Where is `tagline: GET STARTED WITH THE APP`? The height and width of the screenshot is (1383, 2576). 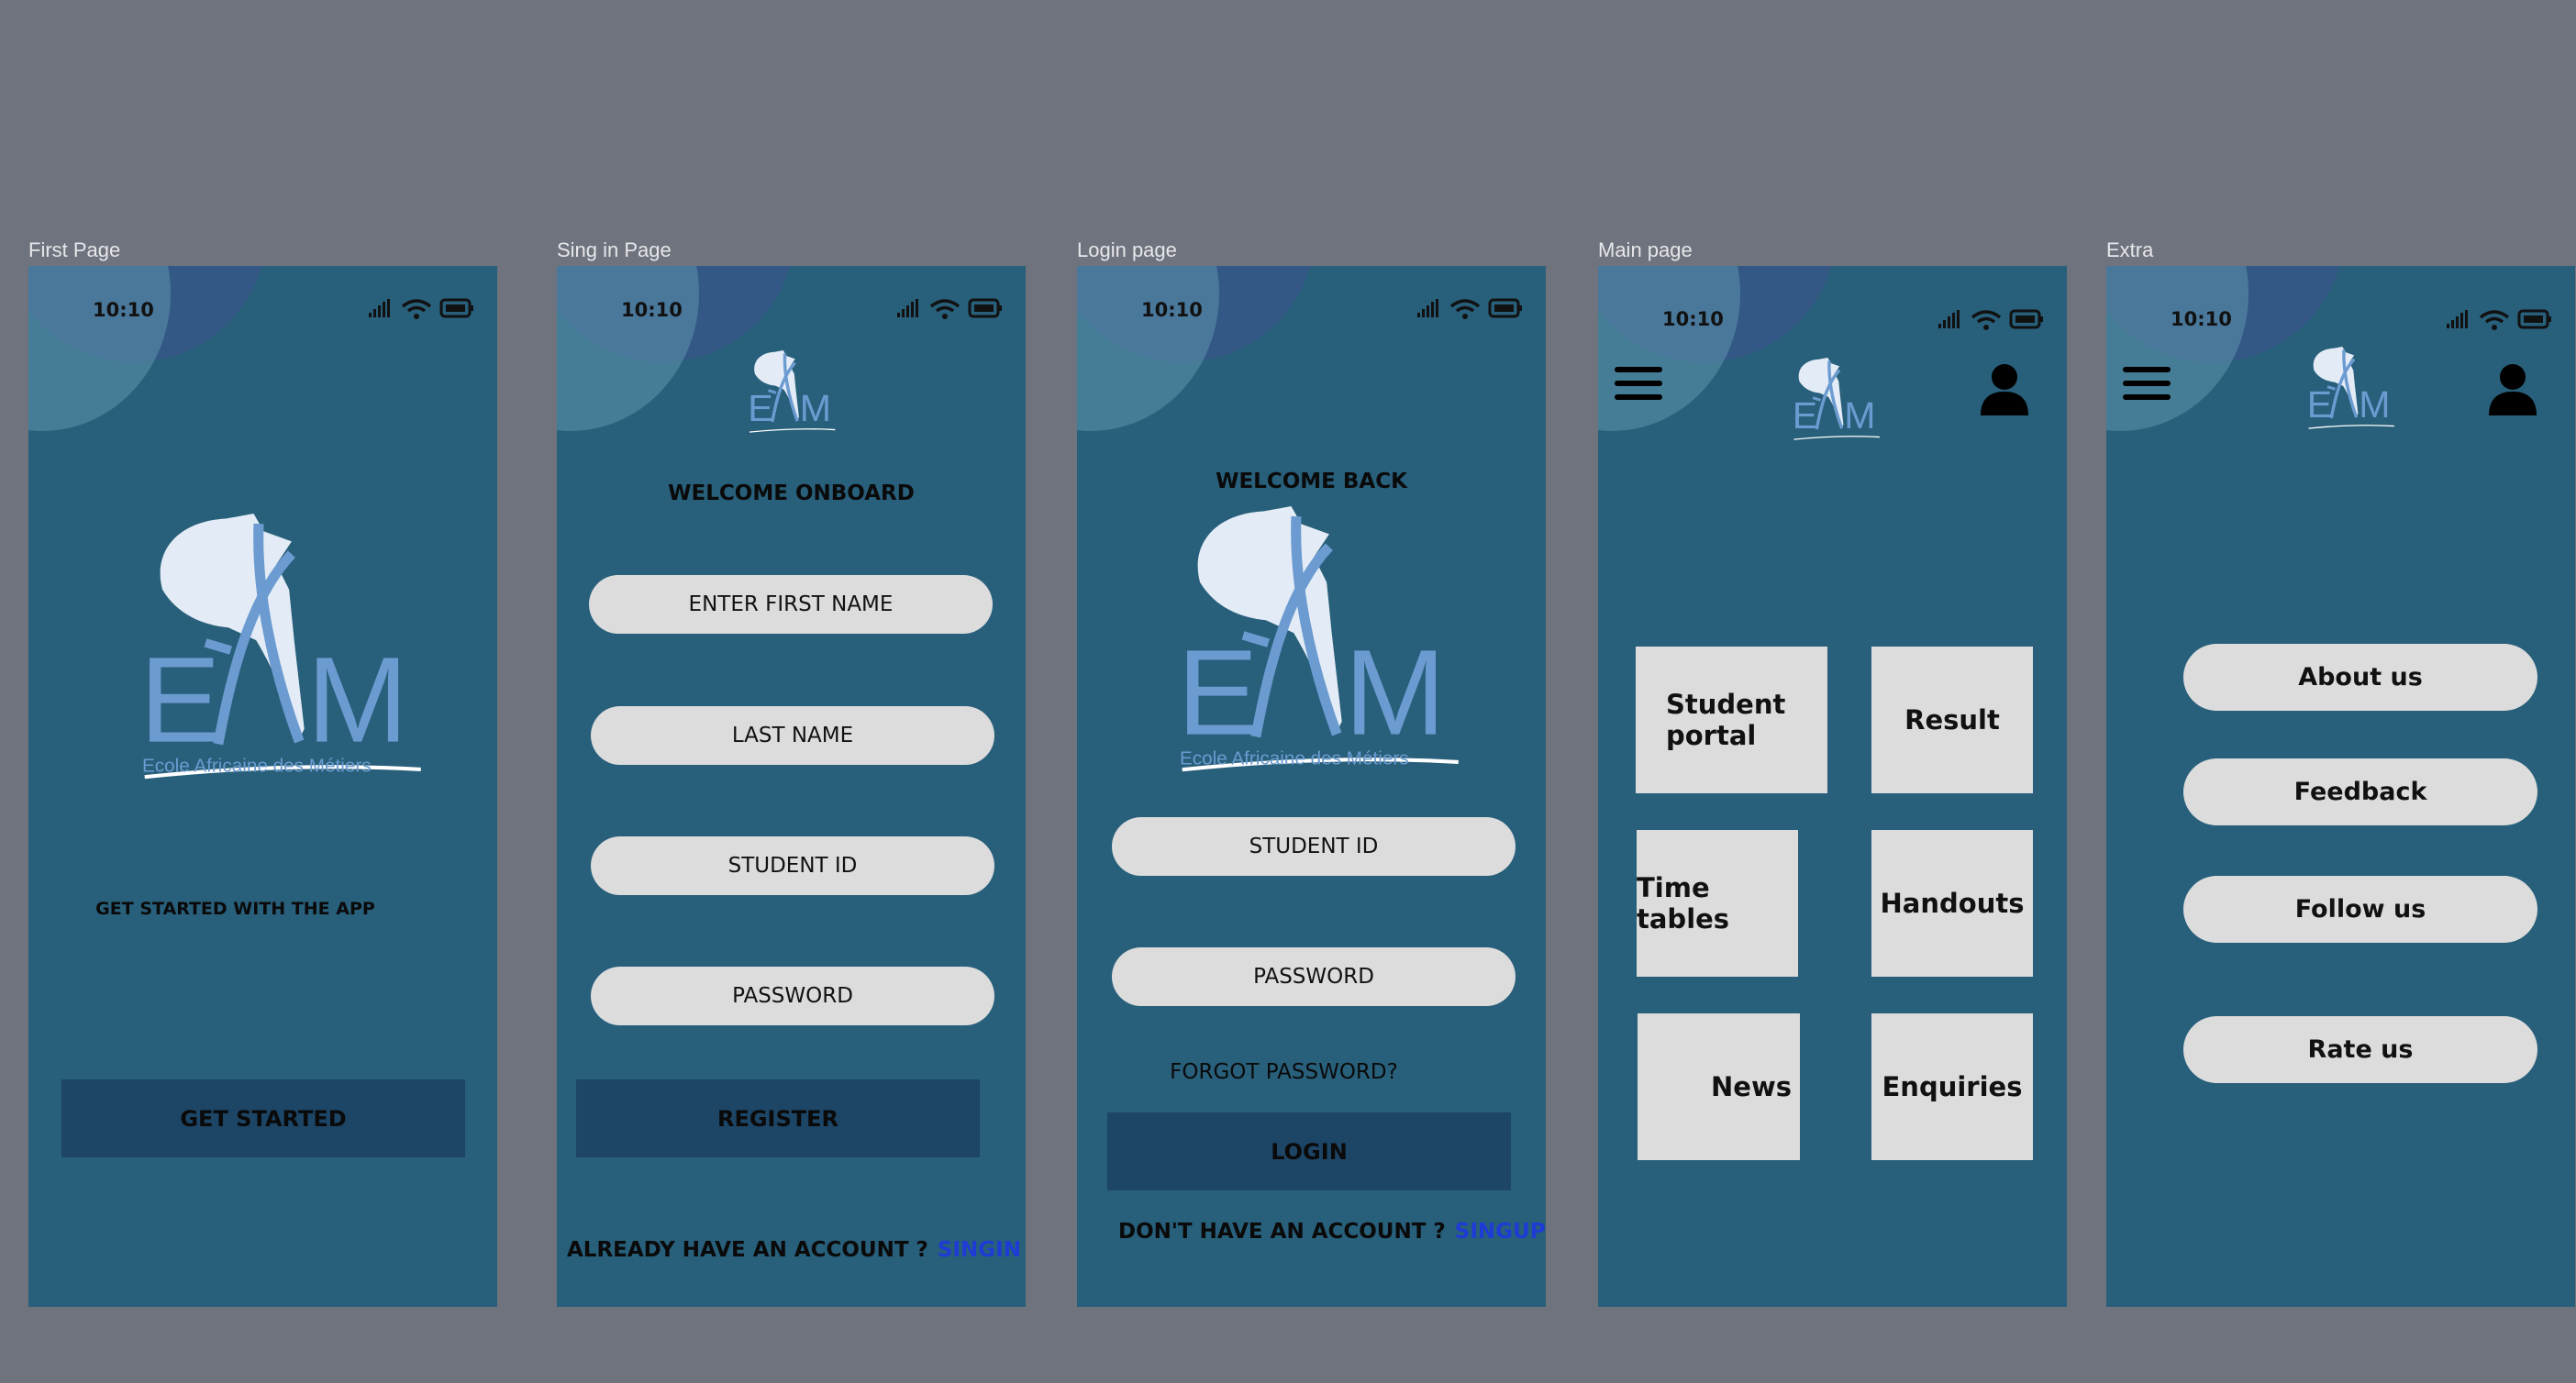
tagline: GET STARTED WITH THE APP is located at coordinates (235, 909).